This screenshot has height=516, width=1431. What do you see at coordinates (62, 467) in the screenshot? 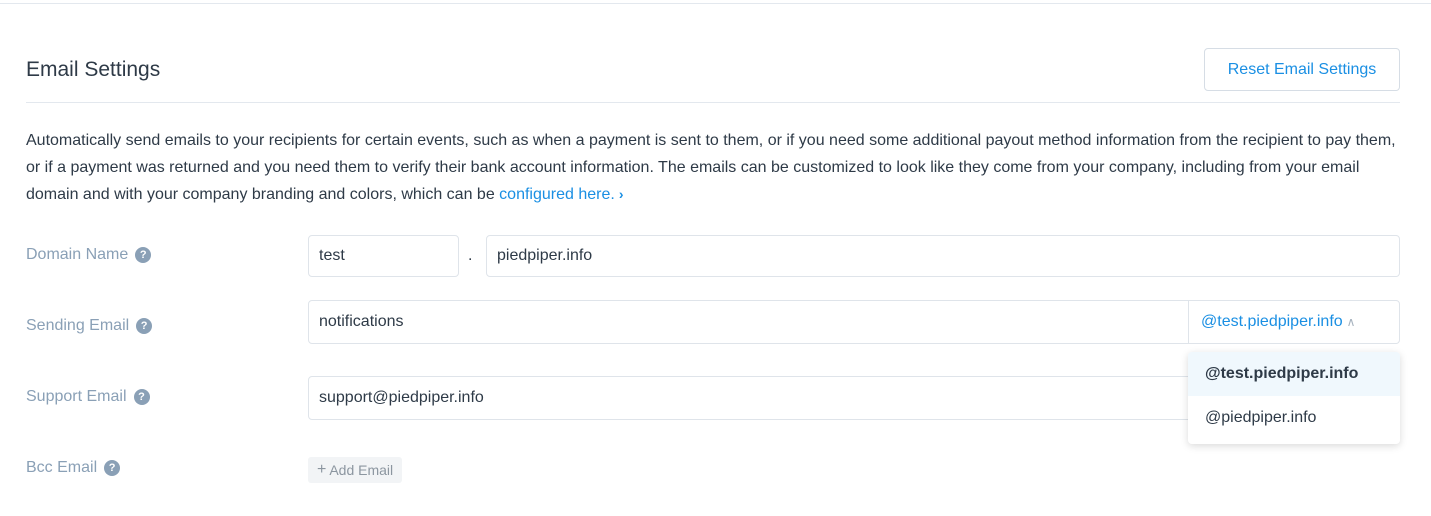
I see `bcc-email-label-text: Bcc Email` at bounding box center [62, 467].